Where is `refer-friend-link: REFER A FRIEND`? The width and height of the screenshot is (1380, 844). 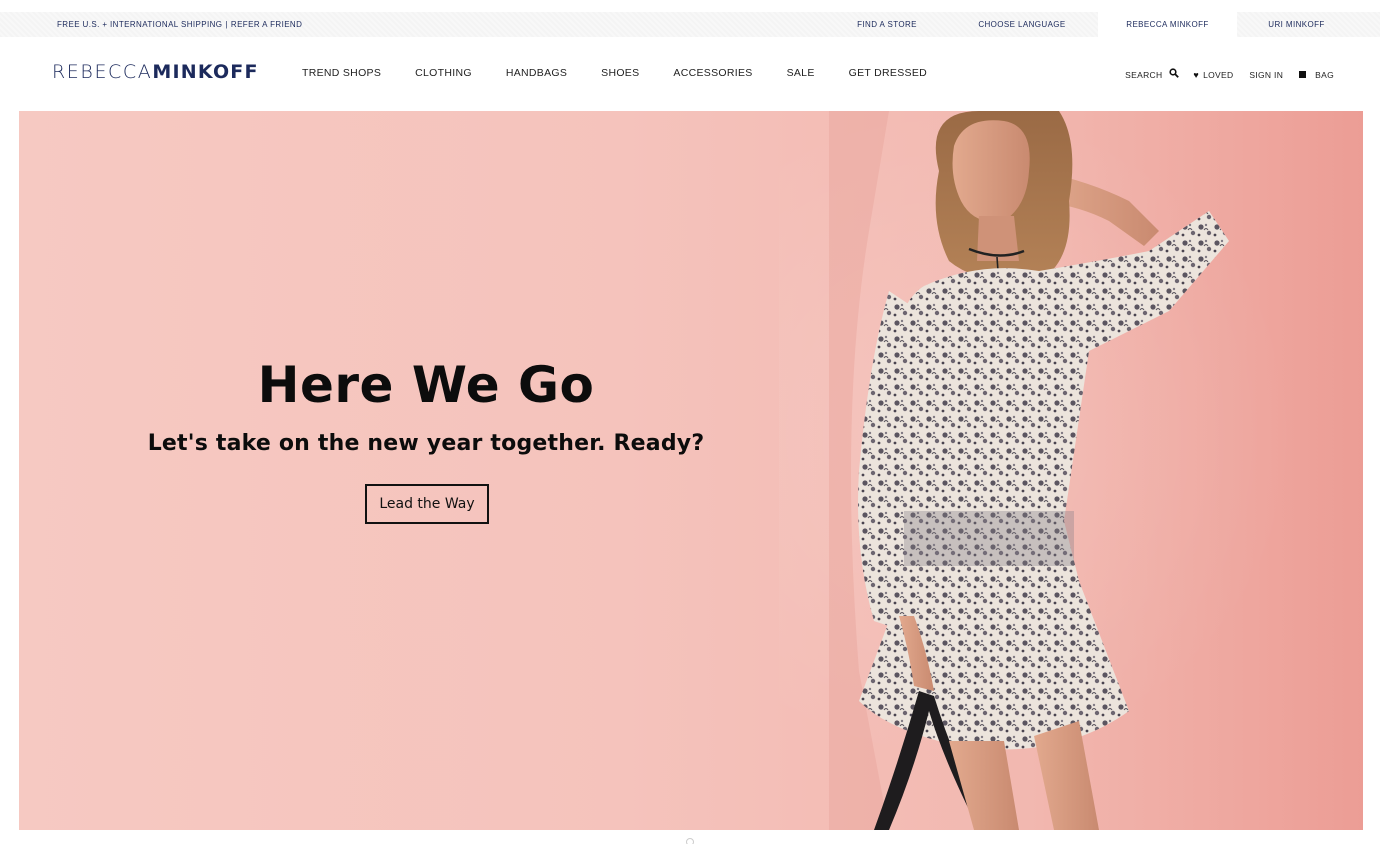 refer-friend-link: REFER A FRIEND is located at coordinates (266, 24).